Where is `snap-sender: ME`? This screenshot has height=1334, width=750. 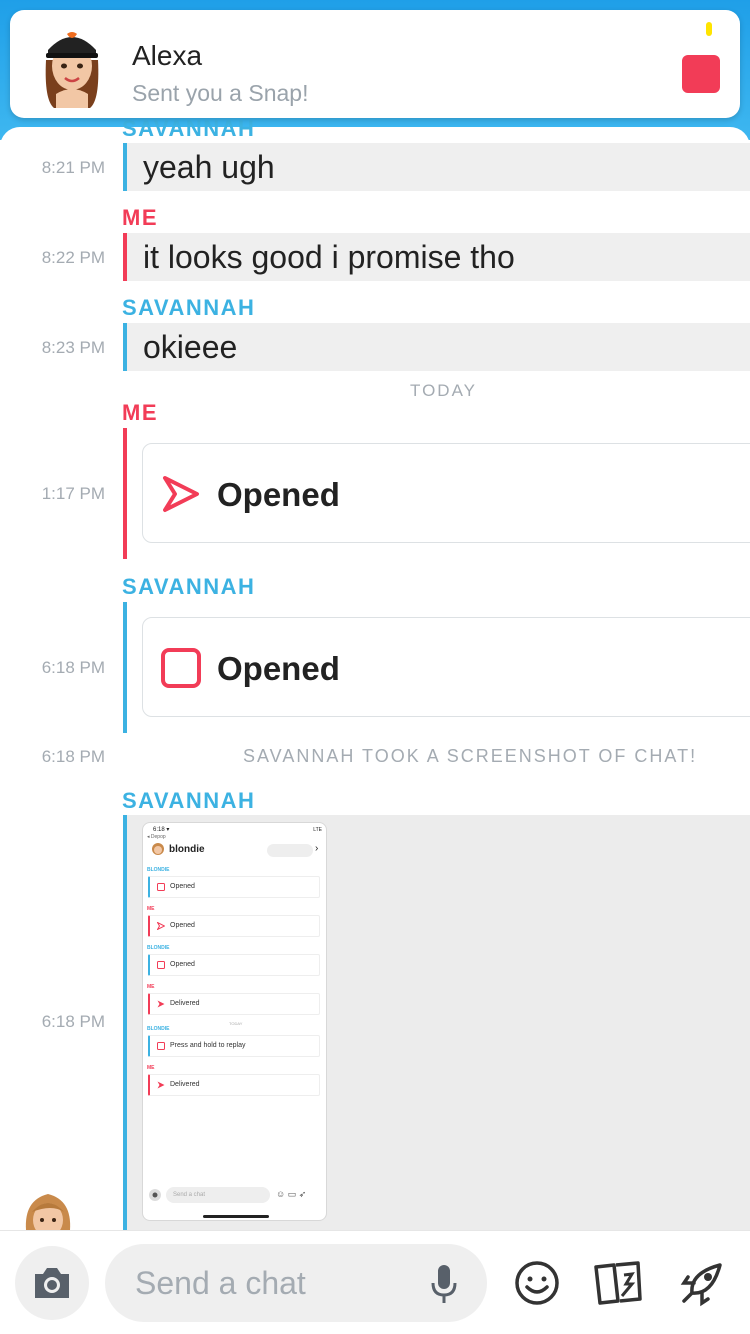 snap-sender: ME is located at coordinates (140, 412).